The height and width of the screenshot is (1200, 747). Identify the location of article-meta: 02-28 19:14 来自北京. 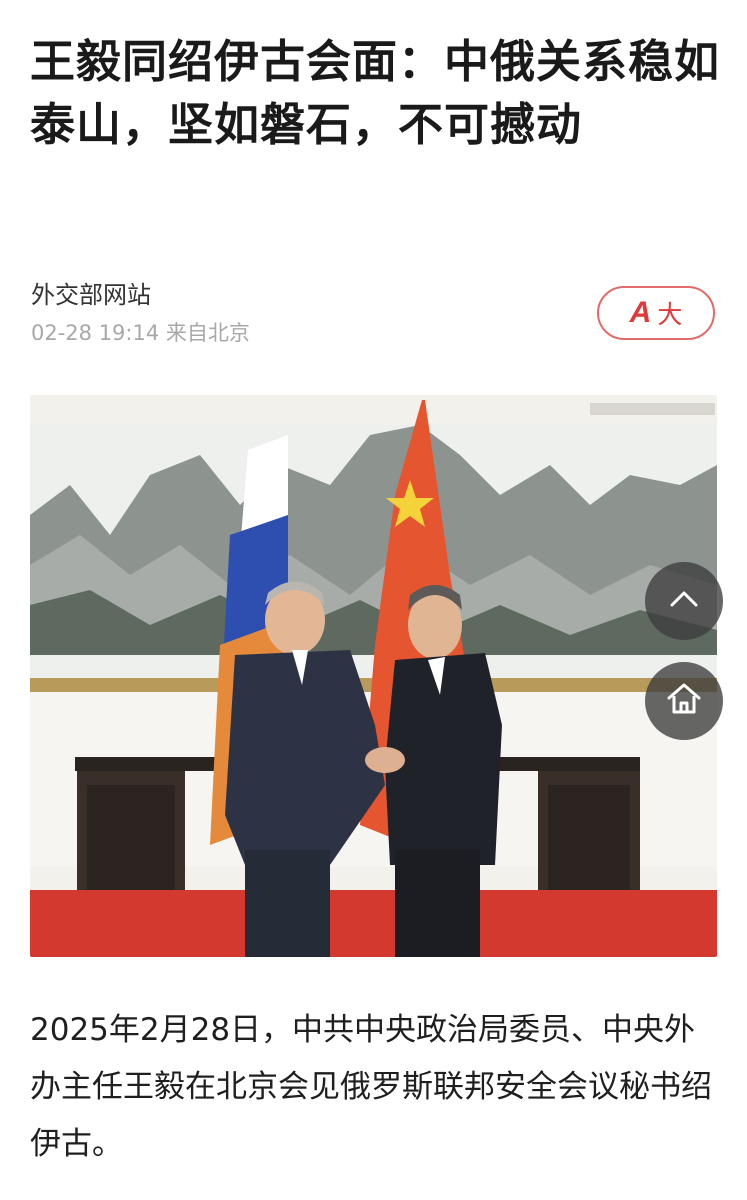
(140, 333).